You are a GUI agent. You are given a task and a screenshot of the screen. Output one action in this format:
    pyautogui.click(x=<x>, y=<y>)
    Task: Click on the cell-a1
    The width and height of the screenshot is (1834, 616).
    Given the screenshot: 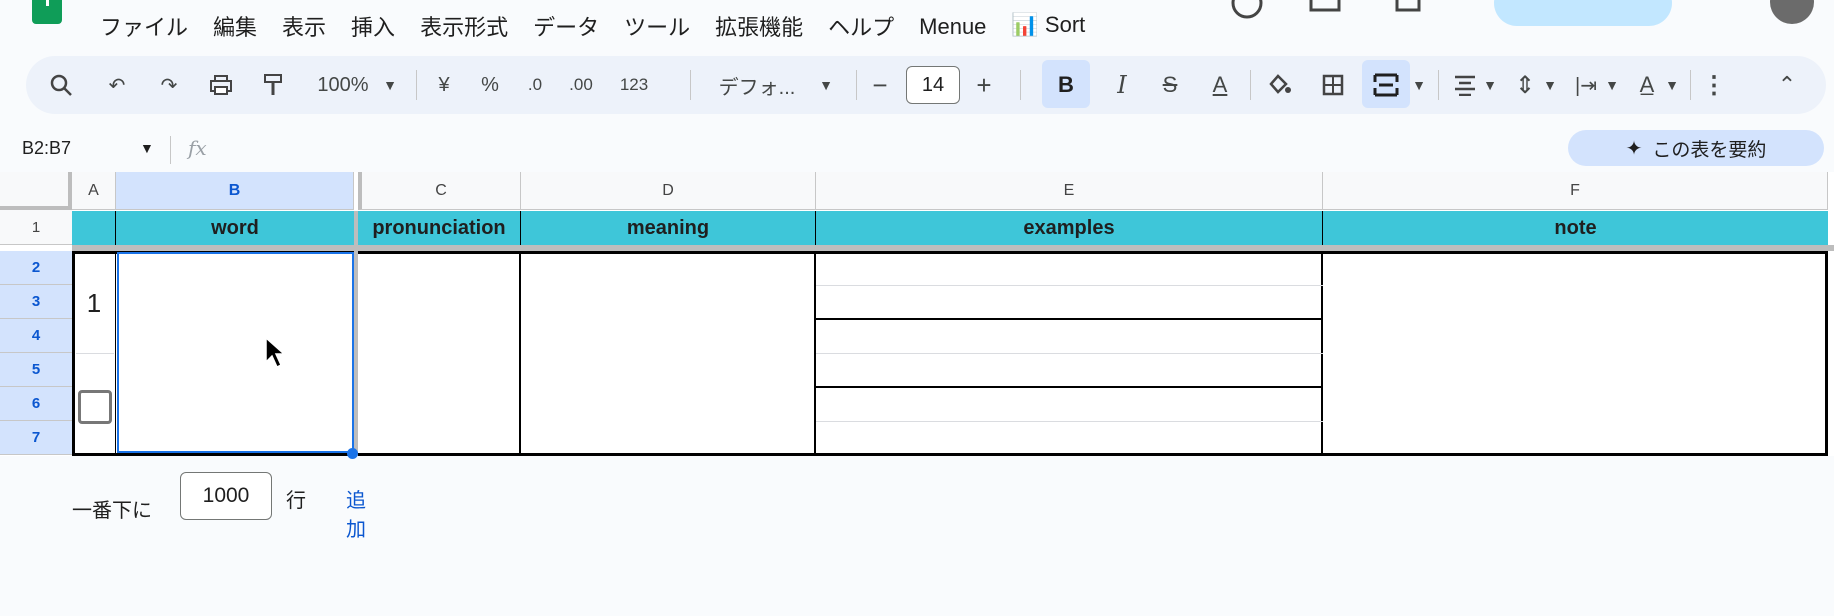 What is the action you would take?
    pyautogui.click(x=94, y=228)
    